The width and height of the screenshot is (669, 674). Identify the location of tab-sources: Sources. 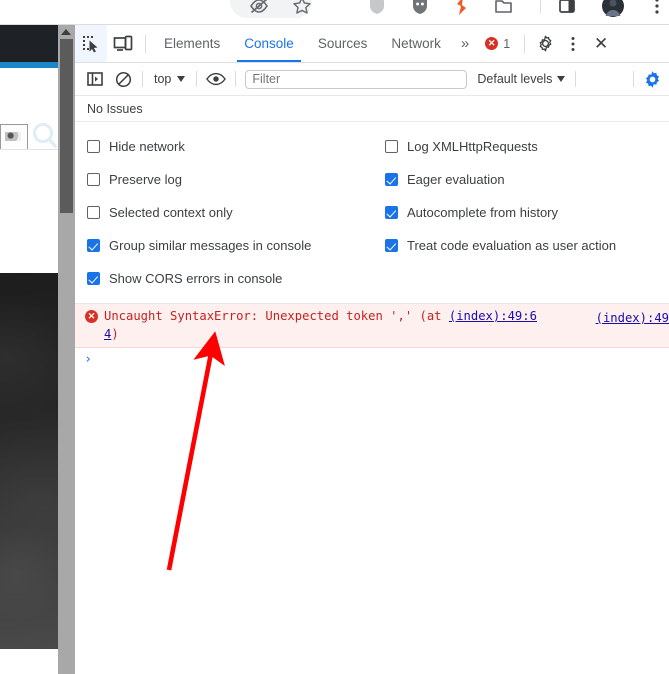
(343, 43).